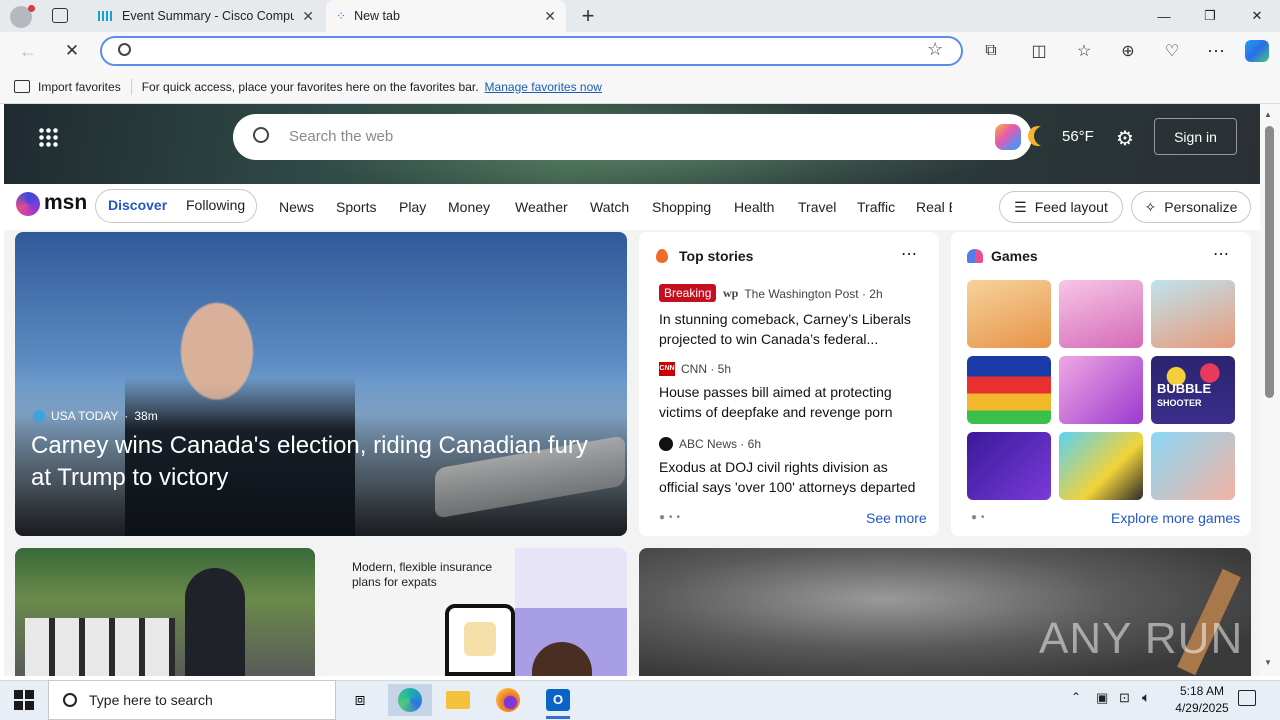 The image size is (1280, 720). What do you see at coordinates (192, 700) in the screenshot?
I see `taskbar-search-box: Type here to search` at bounding box center [192, 700].